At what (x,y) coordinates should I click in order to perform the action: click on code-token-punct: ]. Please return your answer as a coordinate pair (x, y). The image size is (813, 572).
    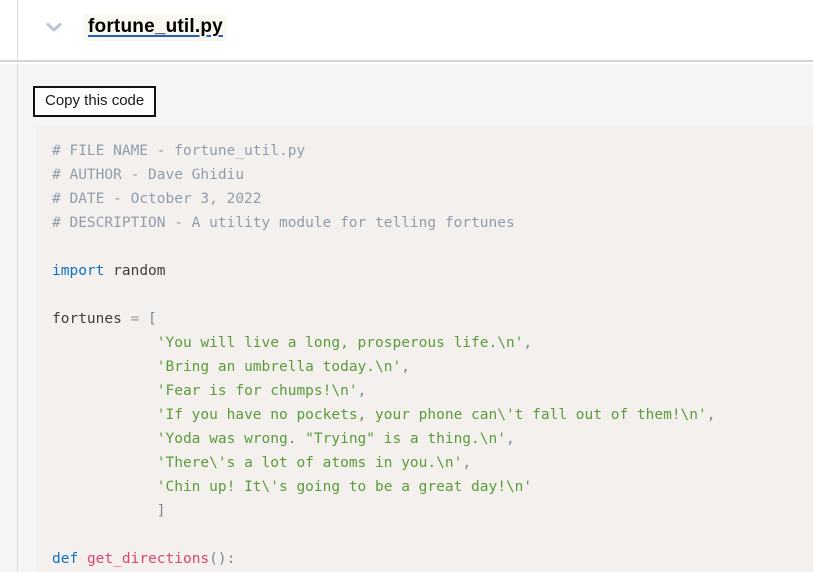
    Looking at the image, I should click on (161, 511).